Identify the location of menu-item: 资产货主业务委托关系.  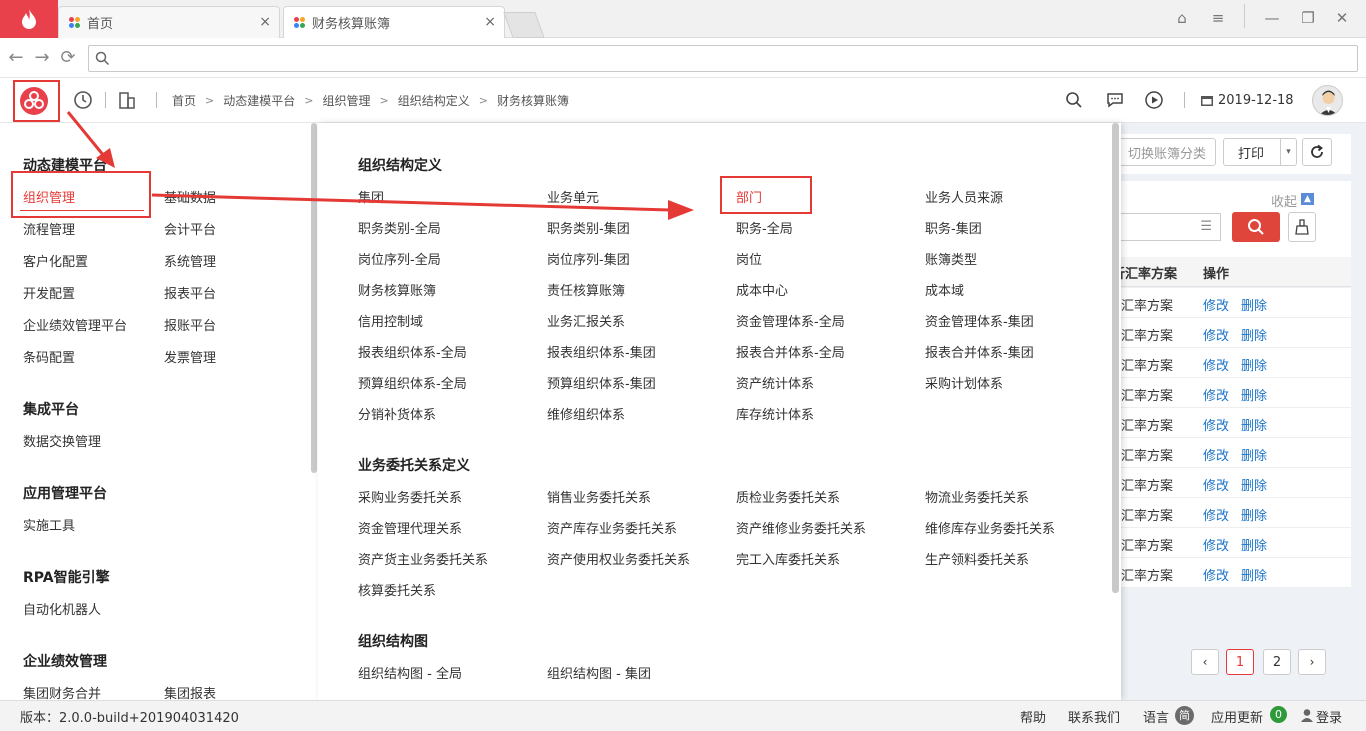
(423, 558).